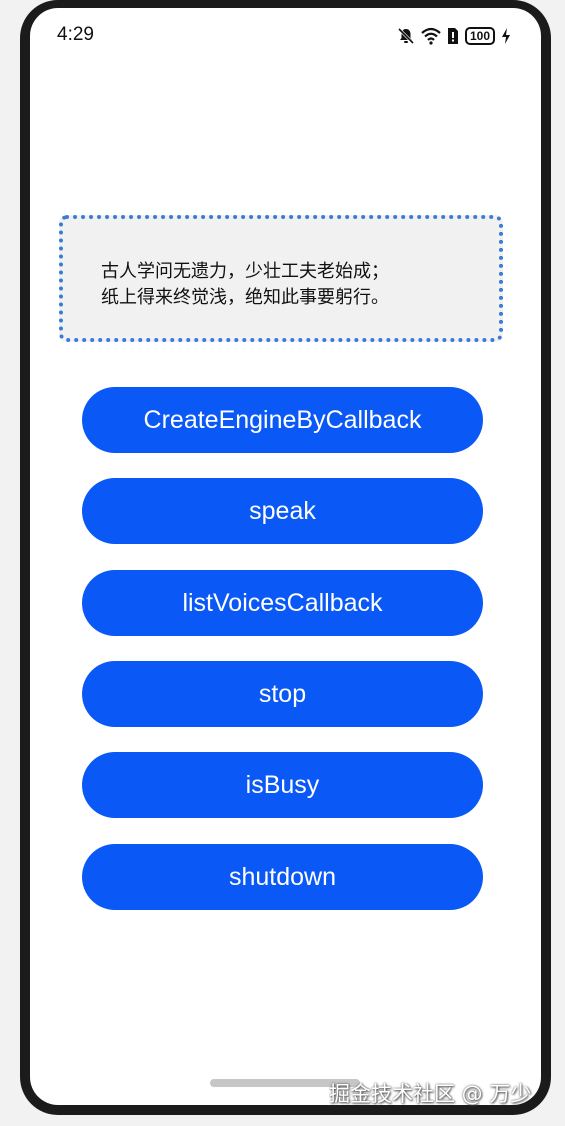 Image resolution: width=565 pixels, height=1126 pixels. What do you see at coordinates (245, 297) in the screenshot?
I see `poem-line-2: 纸上得来终觉浅，绝知此事要躬行。` at bounding box center [245, 297].